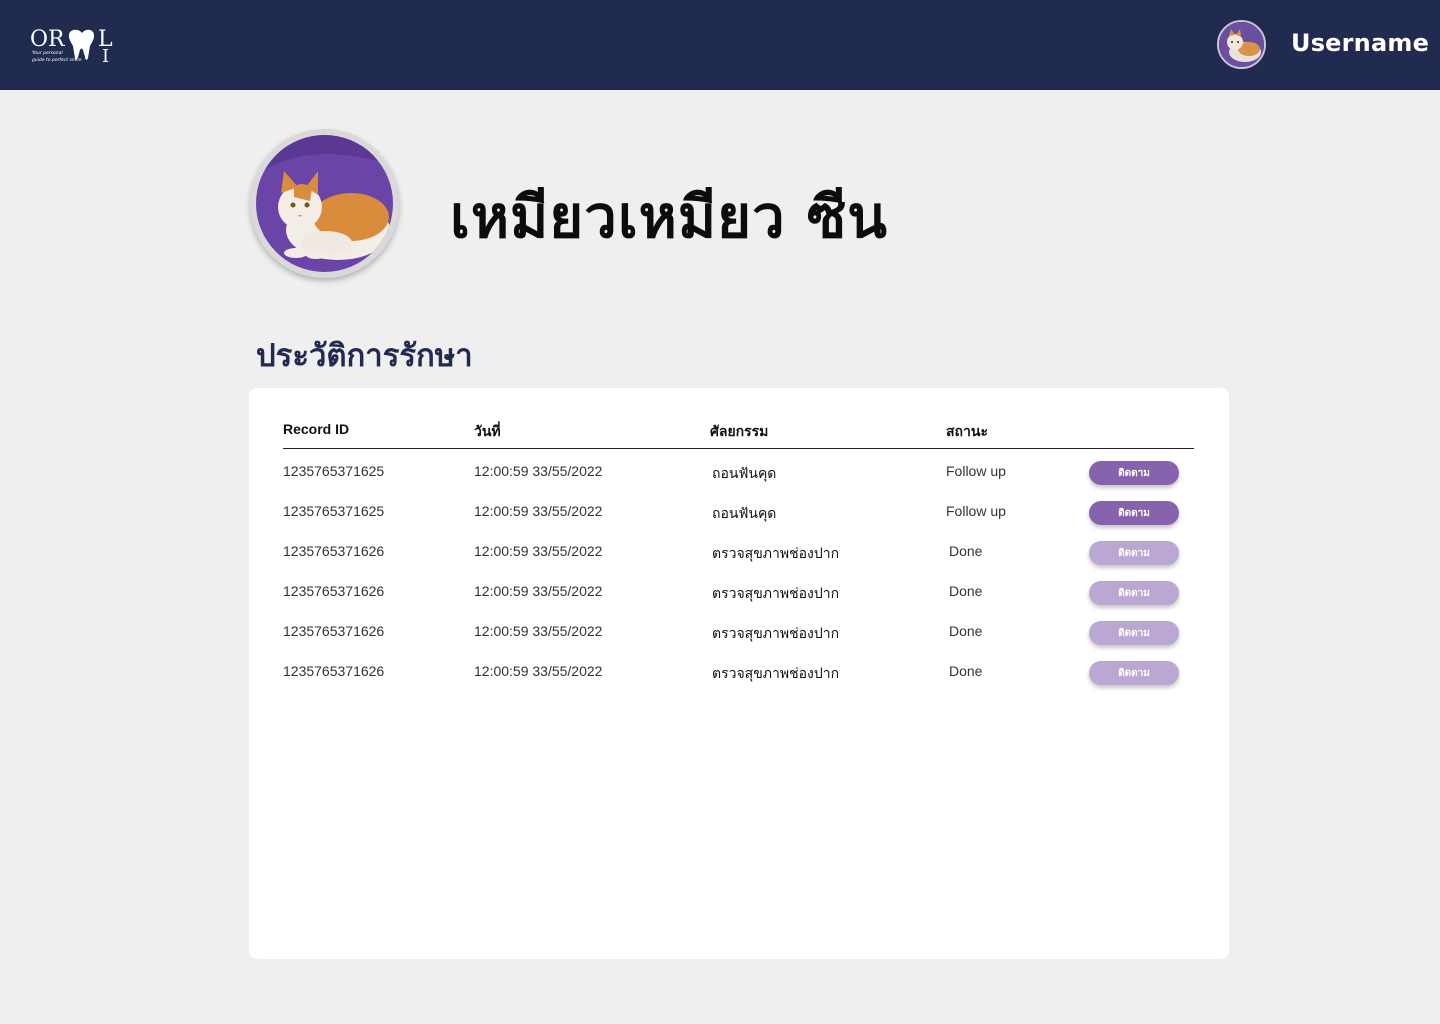 The width and height of the screenshot is (1440, 1024). What do you see at coordinates (487, 431) in the screenshot?
I see `column-header-date: วันที่` at bounding box center [487, 431].